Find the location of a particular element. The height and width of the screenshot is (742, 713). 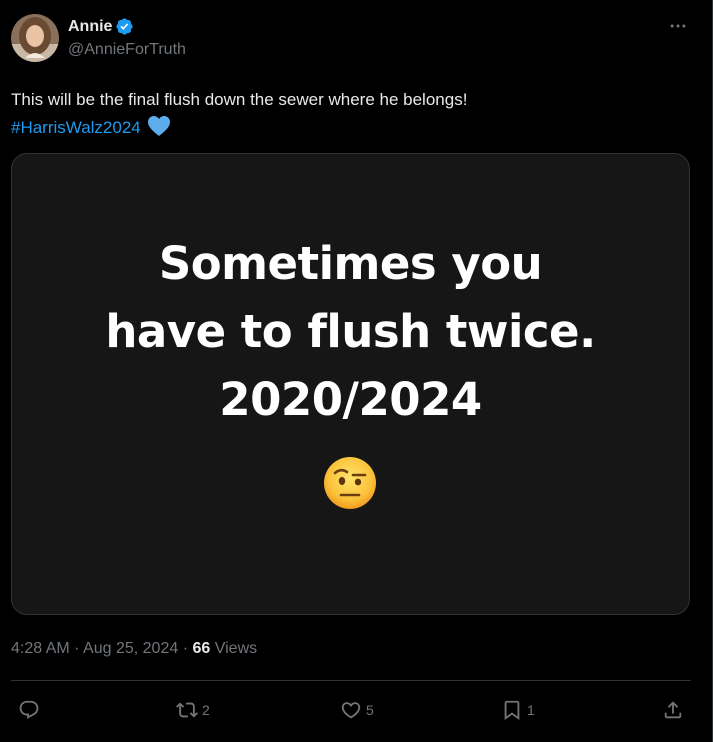

heart-icon is located at coordinates (351, 710).